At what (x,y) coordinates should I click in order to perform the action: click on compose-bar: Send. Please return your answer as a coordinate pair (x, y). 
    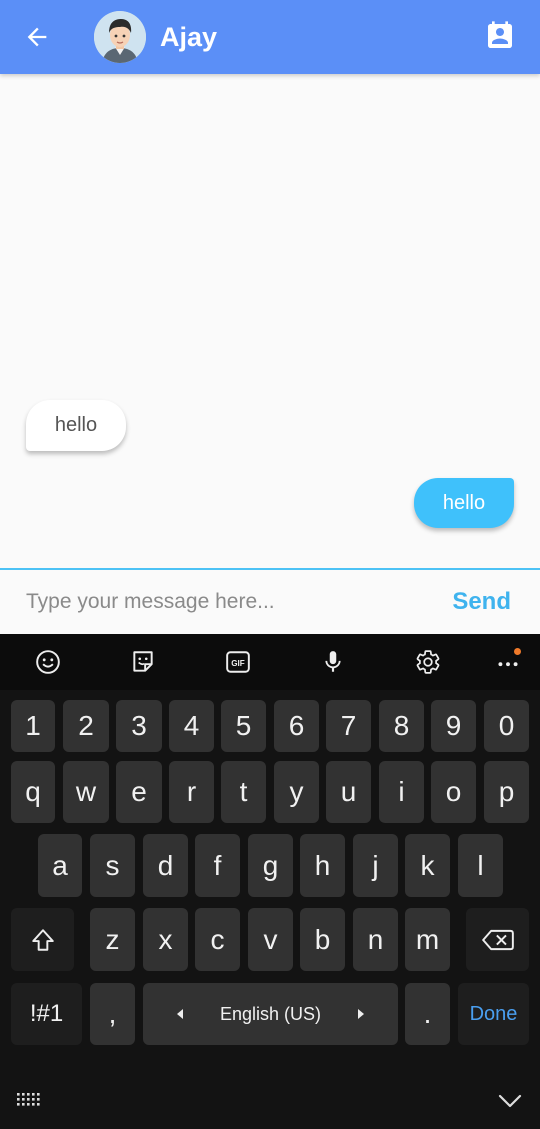
    Looking at the image, I should click on (270, 601).